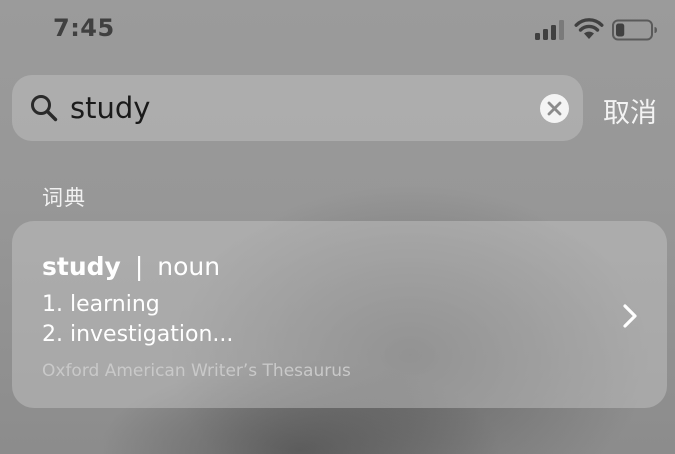 The height and width of the screenshot is (454, 675). I want to click on entry-word: study, so click(81, 266).